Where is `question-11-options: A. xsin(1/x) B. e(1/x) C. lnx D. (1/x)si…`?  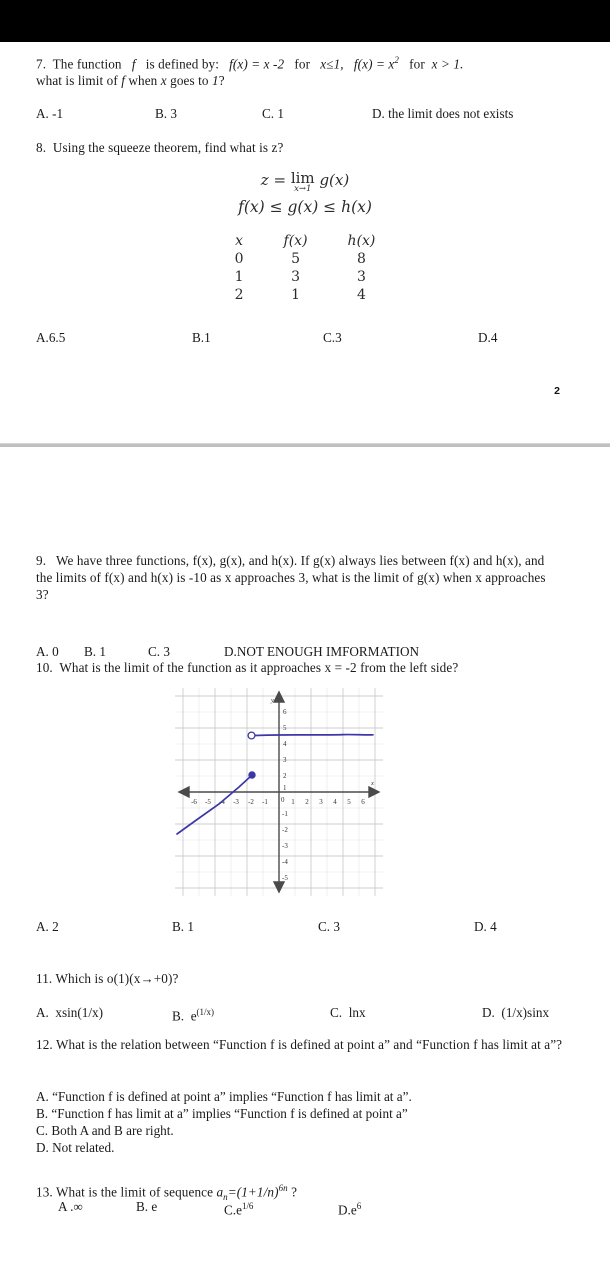 question-11-options: A. xsin(1/x) B. e(1/x) C. lnx D. (1/x)si… is located at coordinates (305, 1015).